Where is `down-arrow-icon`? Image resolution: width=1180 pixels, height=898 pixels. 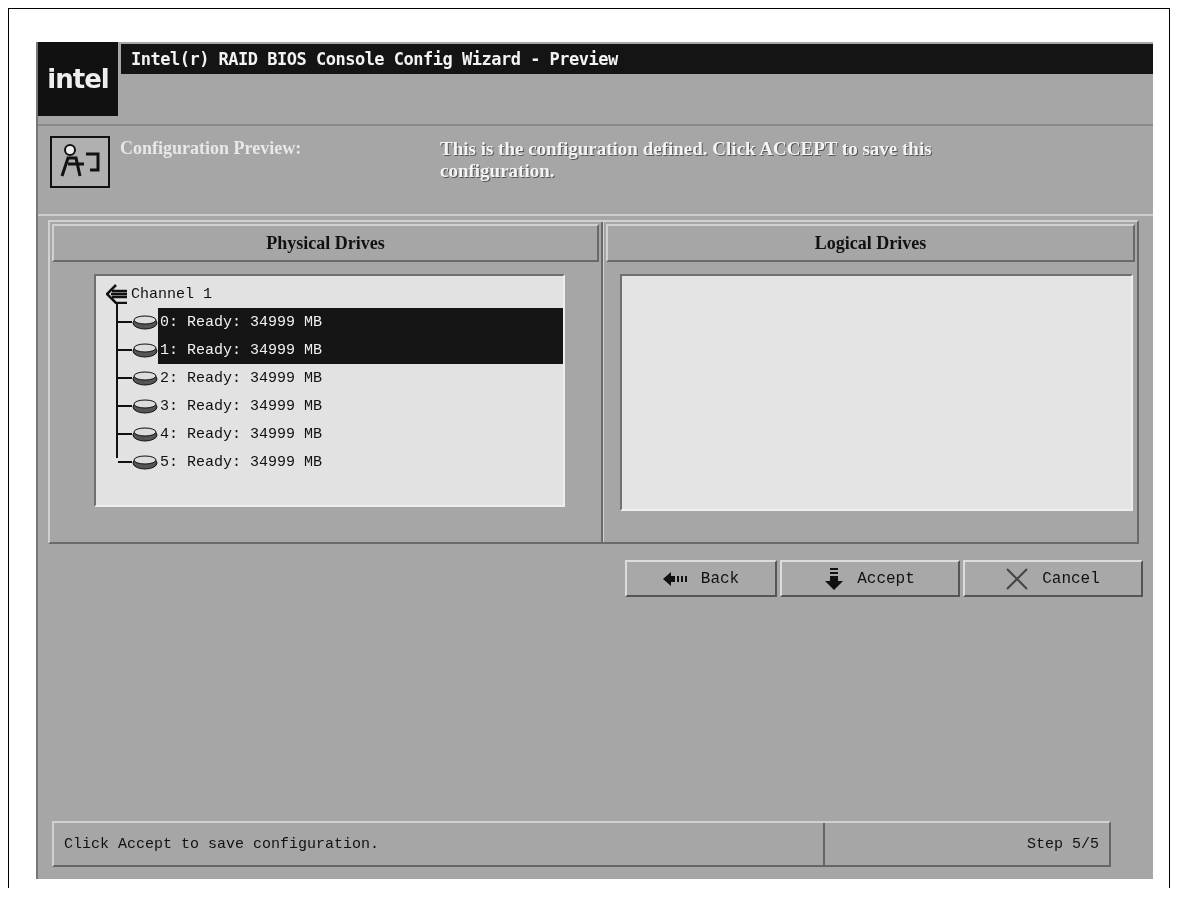
down-arrow-icon is located at coordinates (834, 578).